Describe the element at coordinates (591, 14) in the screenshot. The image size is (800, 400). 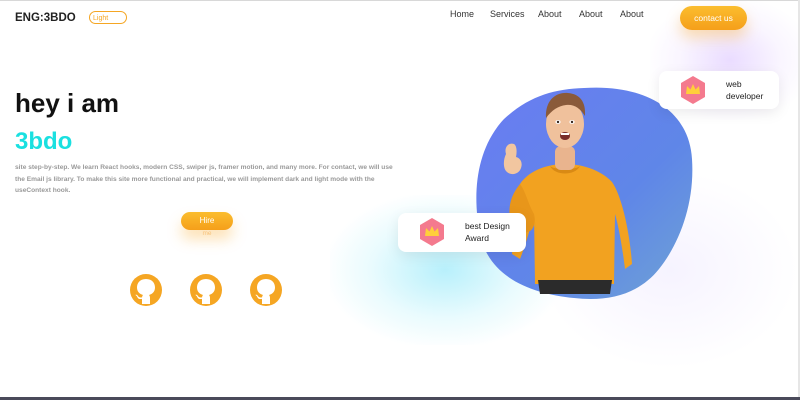
I see `nav-about-2: About` at that location.